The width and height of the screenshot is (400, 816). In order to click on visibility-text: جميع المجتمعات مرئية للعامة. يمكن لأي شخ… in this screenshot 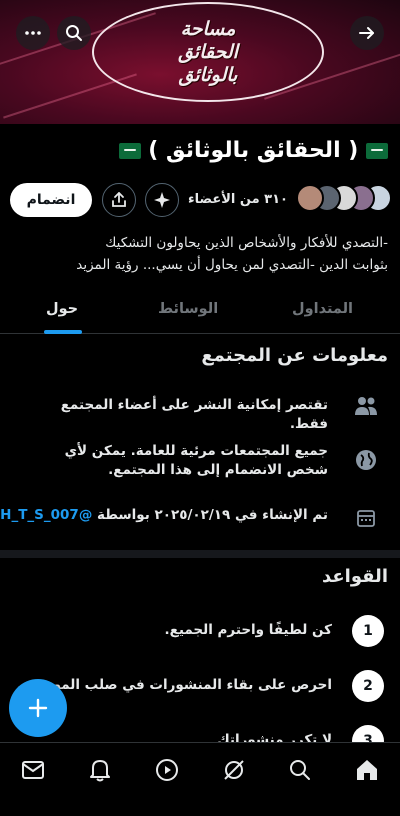, I will do `click(178, 461)`.